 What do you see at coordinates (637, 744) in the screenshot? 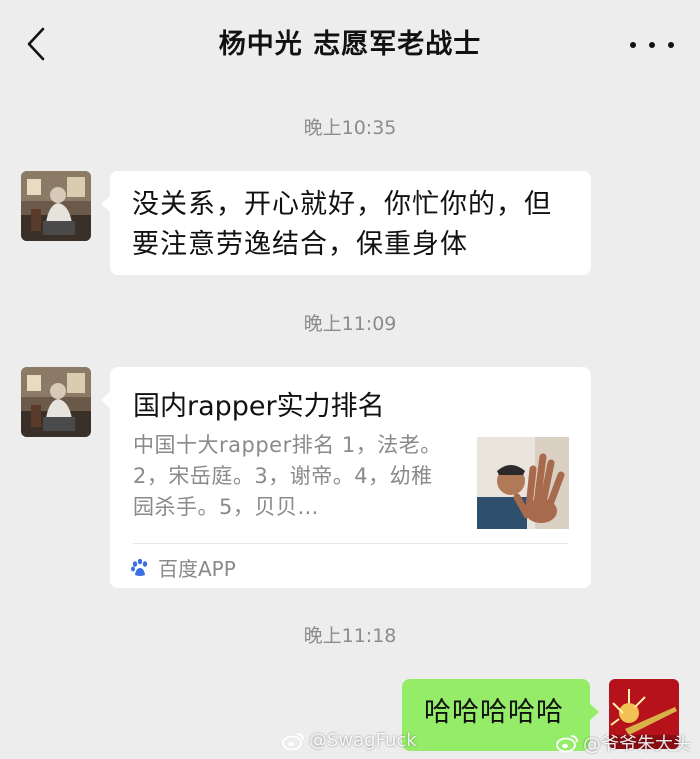
I see `watermark-text: @爷爷朱大头` at bounding box center [637, 744].